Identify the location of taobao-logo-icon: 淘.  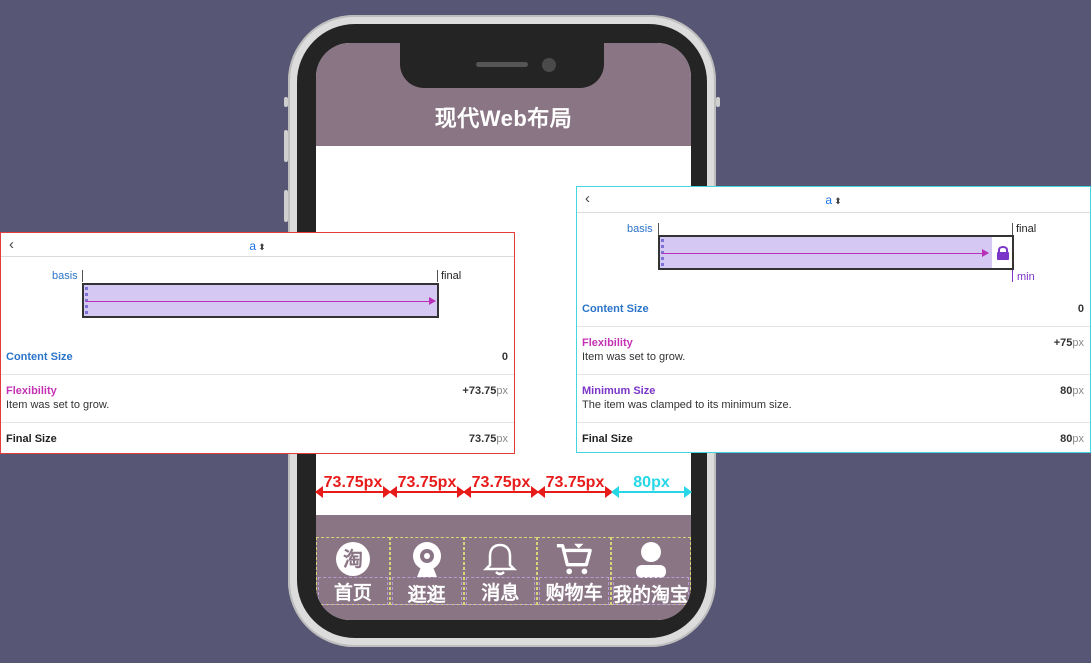
(353, 559).